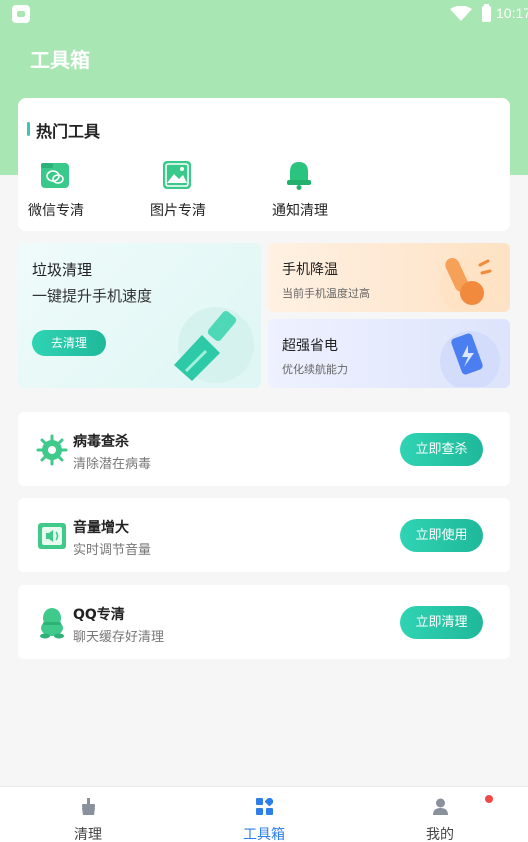 The image size is (528, 842). Describe the element at coordinates (28, 129) in the screenshot. I see `section-marker` at that location.